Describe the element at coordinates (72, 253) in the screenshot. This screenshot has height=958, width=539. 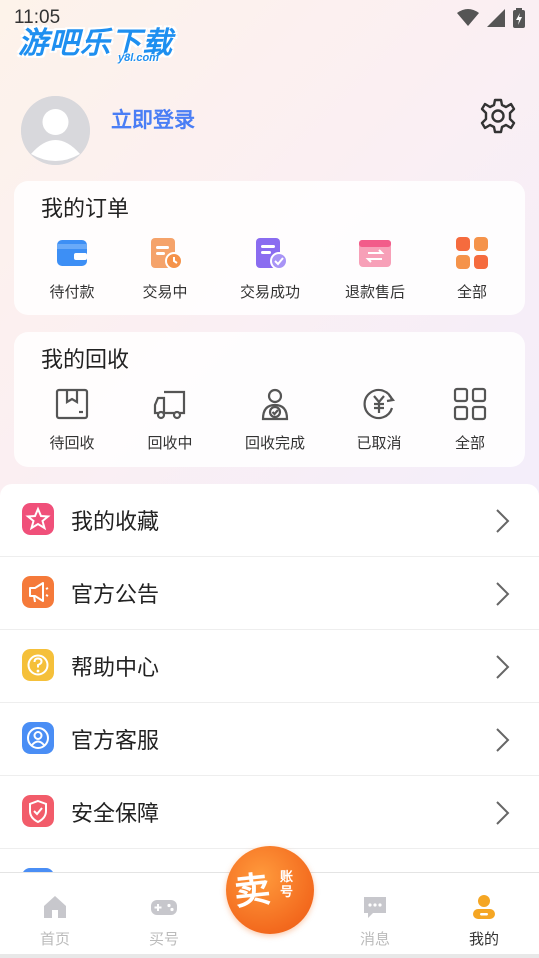
I see `wallet-icon` at that location.